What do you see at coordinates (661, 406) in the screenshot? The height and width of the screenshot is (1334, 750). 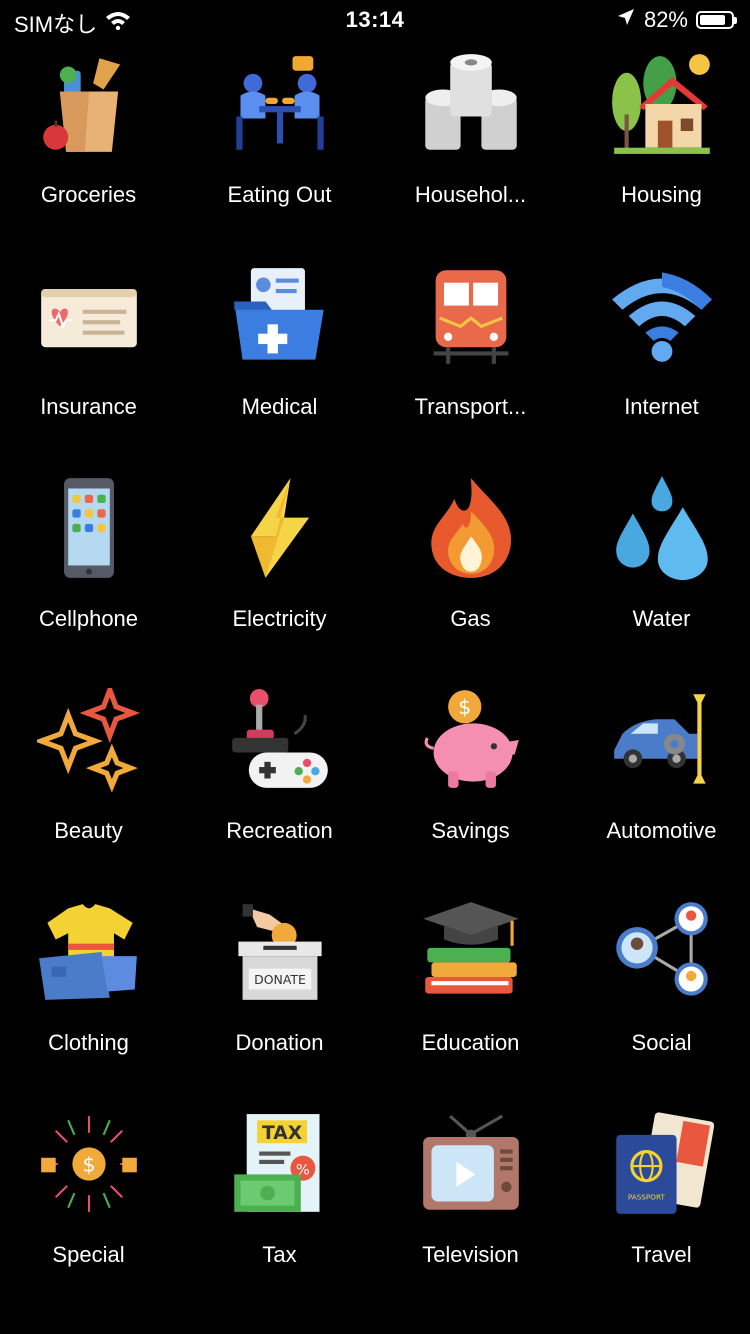 I see `category-label: Internet` at bounding box center [661, 406].